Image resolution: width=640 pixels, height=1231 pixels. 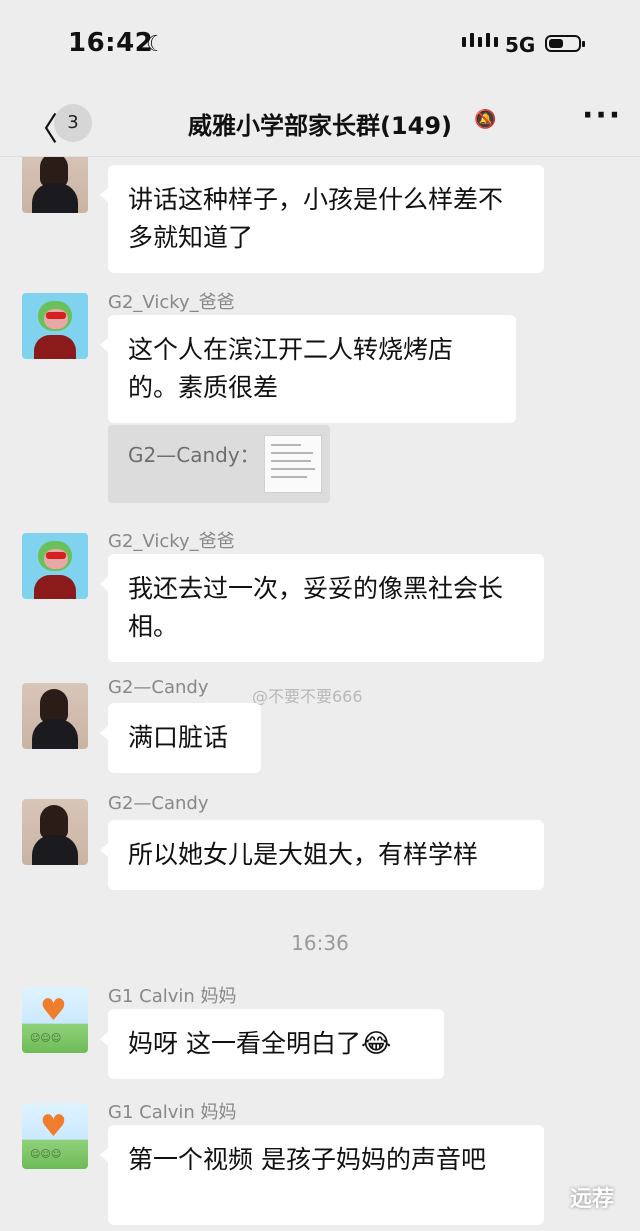 I want to click on time-separator: 16:36, so click(x=320, y=943).